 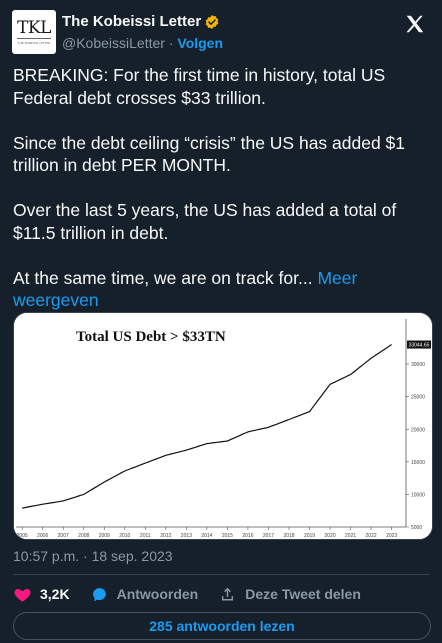 What do you see at coordinates (124, 536) in the screenshot?
I see `chart-x-tick-label: 2010` at bounding box center [124, 536].